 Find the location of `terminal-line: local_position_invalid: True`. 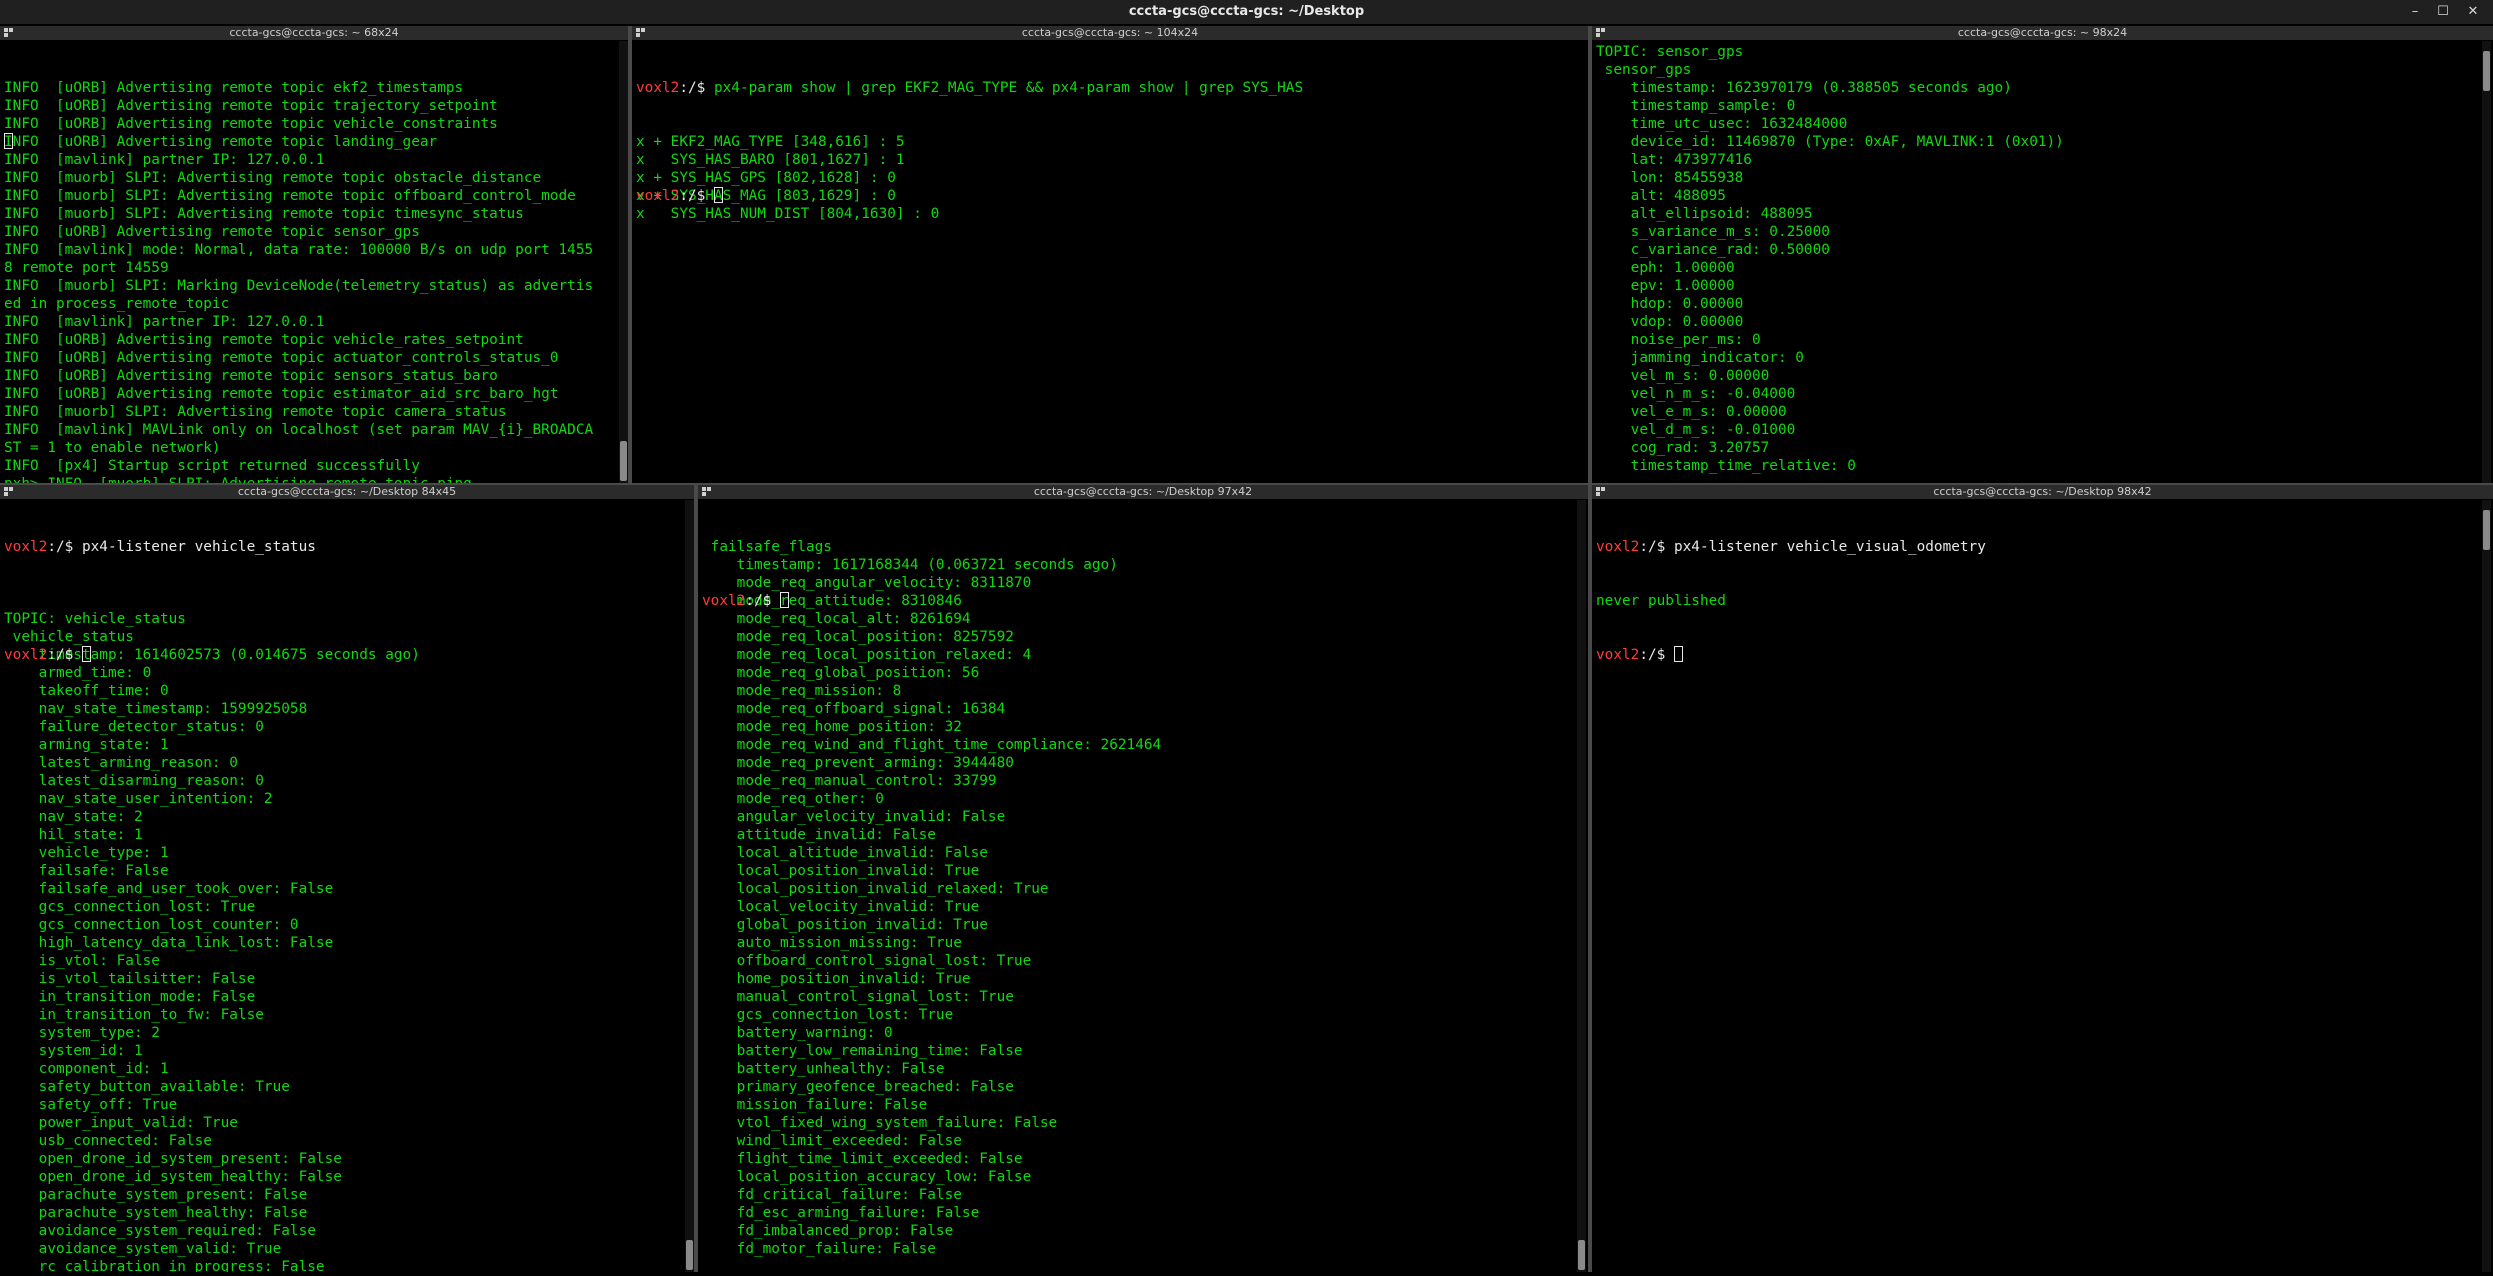

terminal-line: local_position_invalid: True is located at coordinates (841, 871).